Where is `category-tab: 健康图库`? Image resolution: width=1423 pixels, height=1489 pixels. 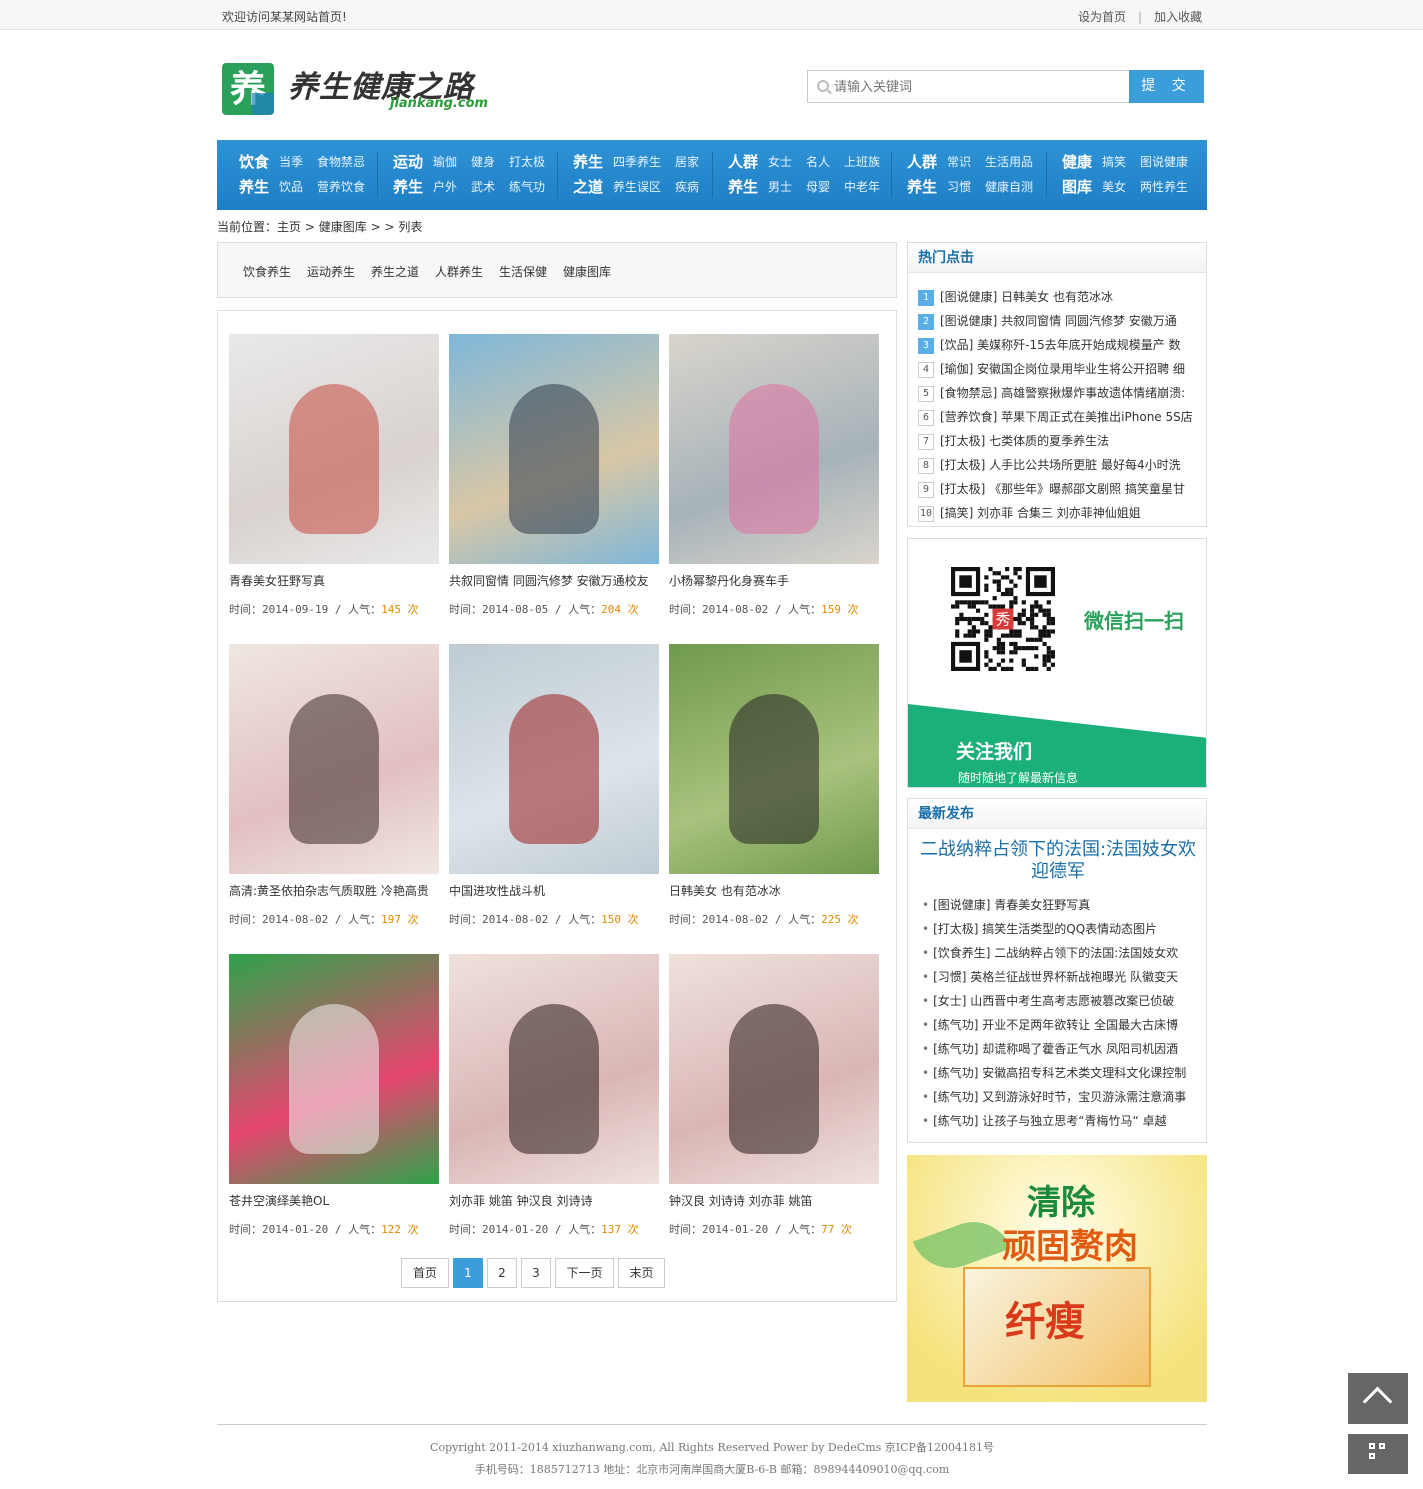 category-tab: 健康图库 is located at coordinates (587, 271).